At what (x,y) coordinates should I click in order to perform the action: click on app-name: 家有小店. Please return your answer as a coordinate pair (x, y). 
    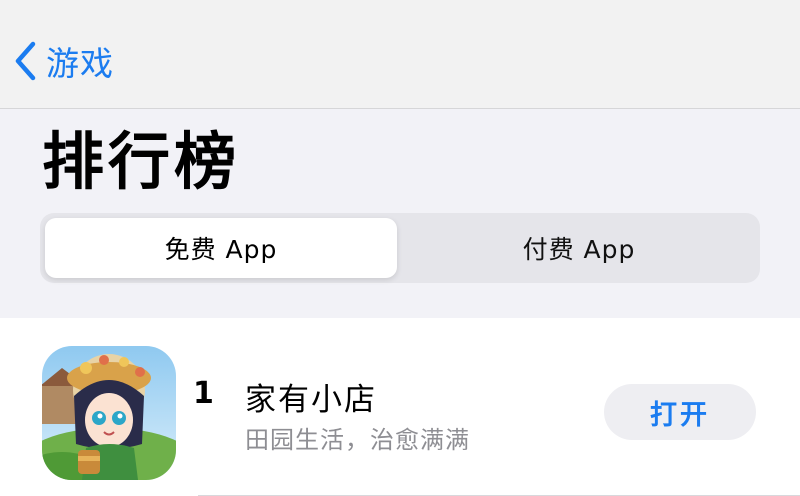
    Looking at the image, I should click on (311, 400).